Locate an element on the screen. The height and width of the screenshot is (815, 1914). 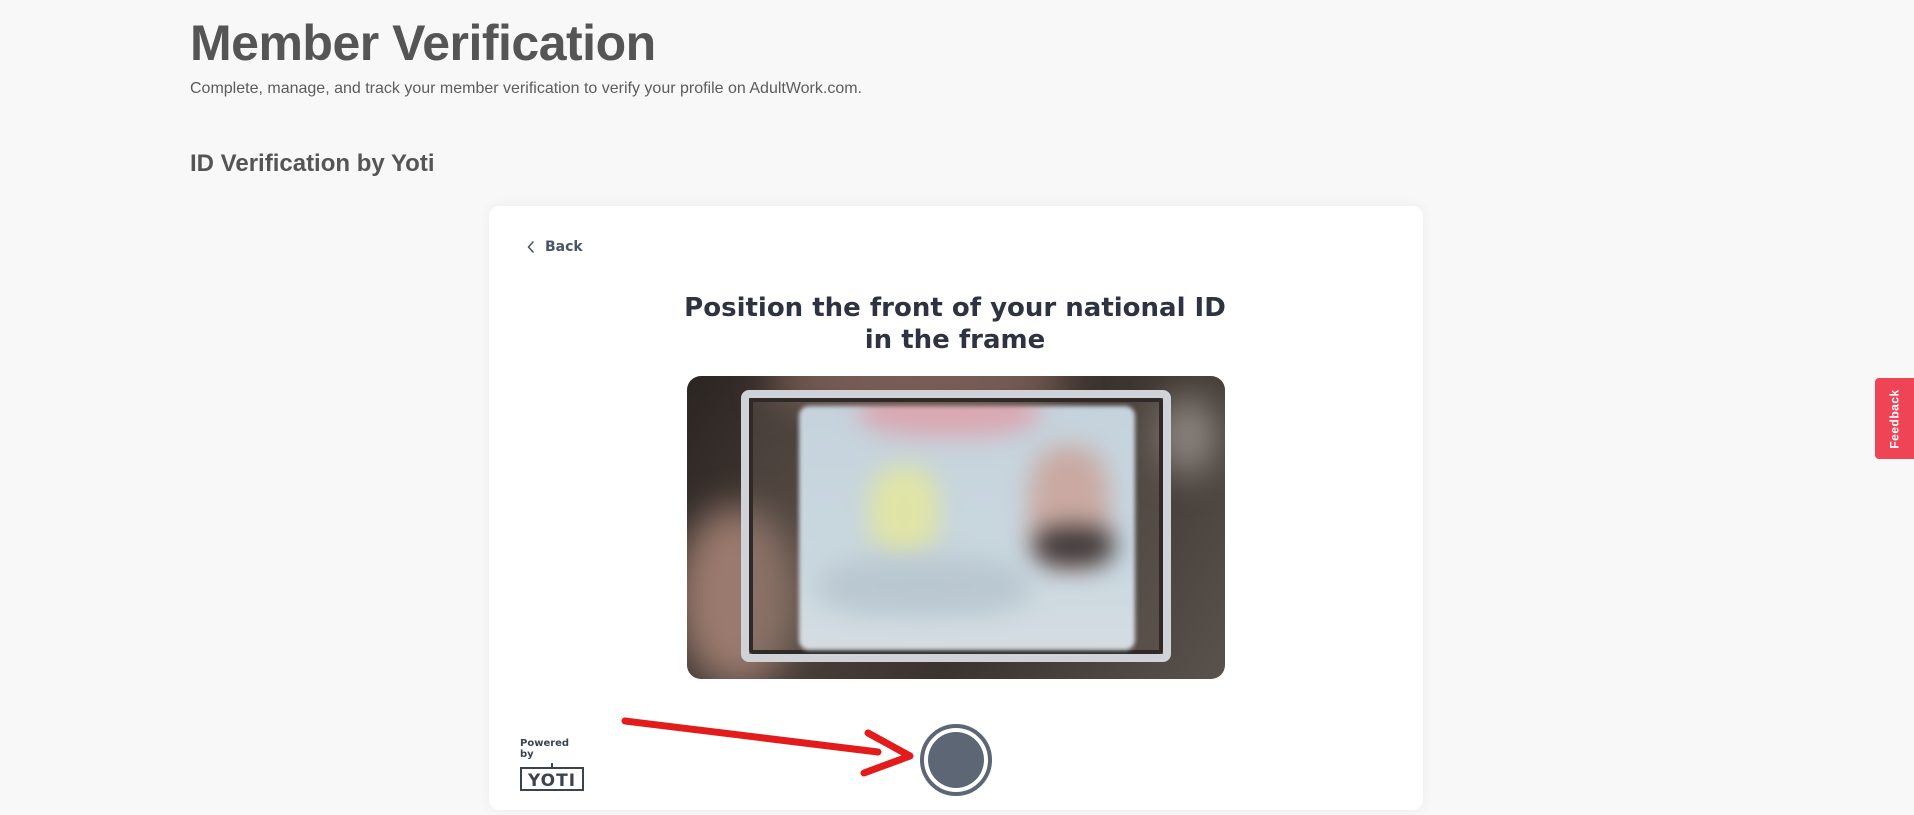
yoti-logo-text: YOTI is located at coordinates (551, 781).